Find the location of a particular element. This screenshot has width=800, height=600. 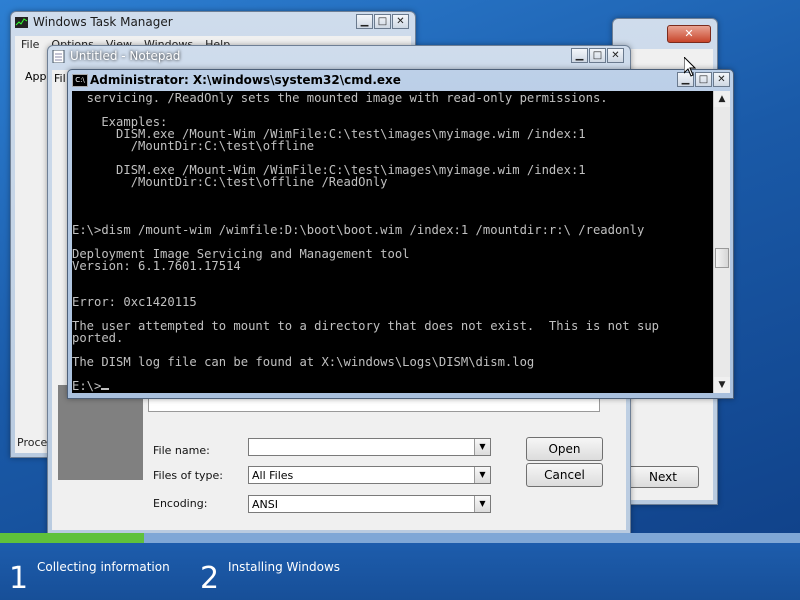

notepad-title: Untitled - Notepad is located at coordinates (125, 56).